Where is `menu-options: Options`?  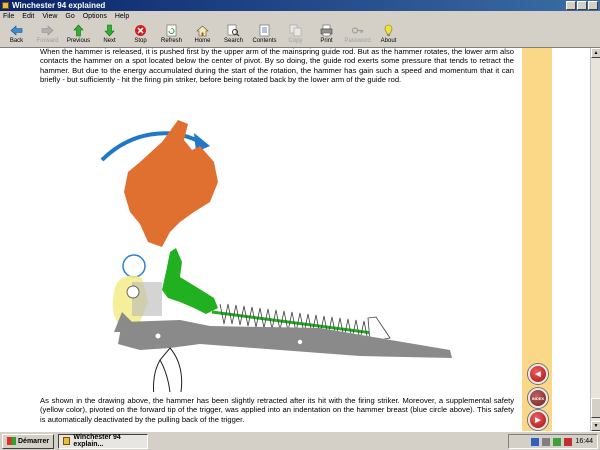
menu-options: Options is located at coordinates (95, 16).